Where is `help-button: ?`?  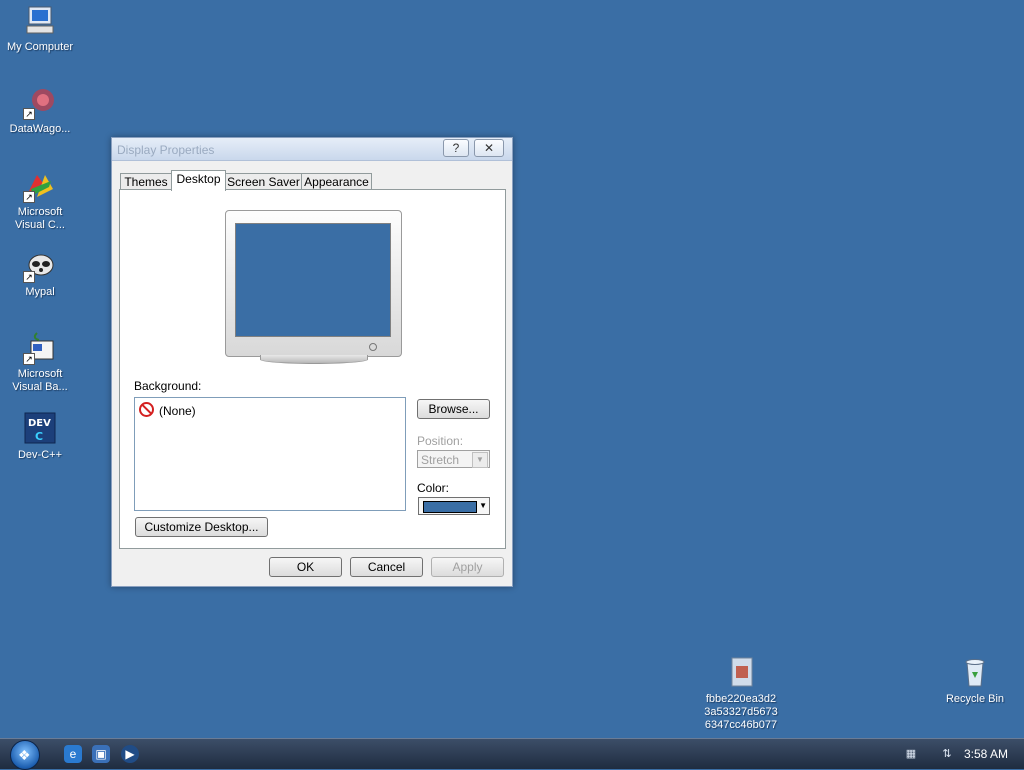
help-button: ? is located at coordinates (456, 148).